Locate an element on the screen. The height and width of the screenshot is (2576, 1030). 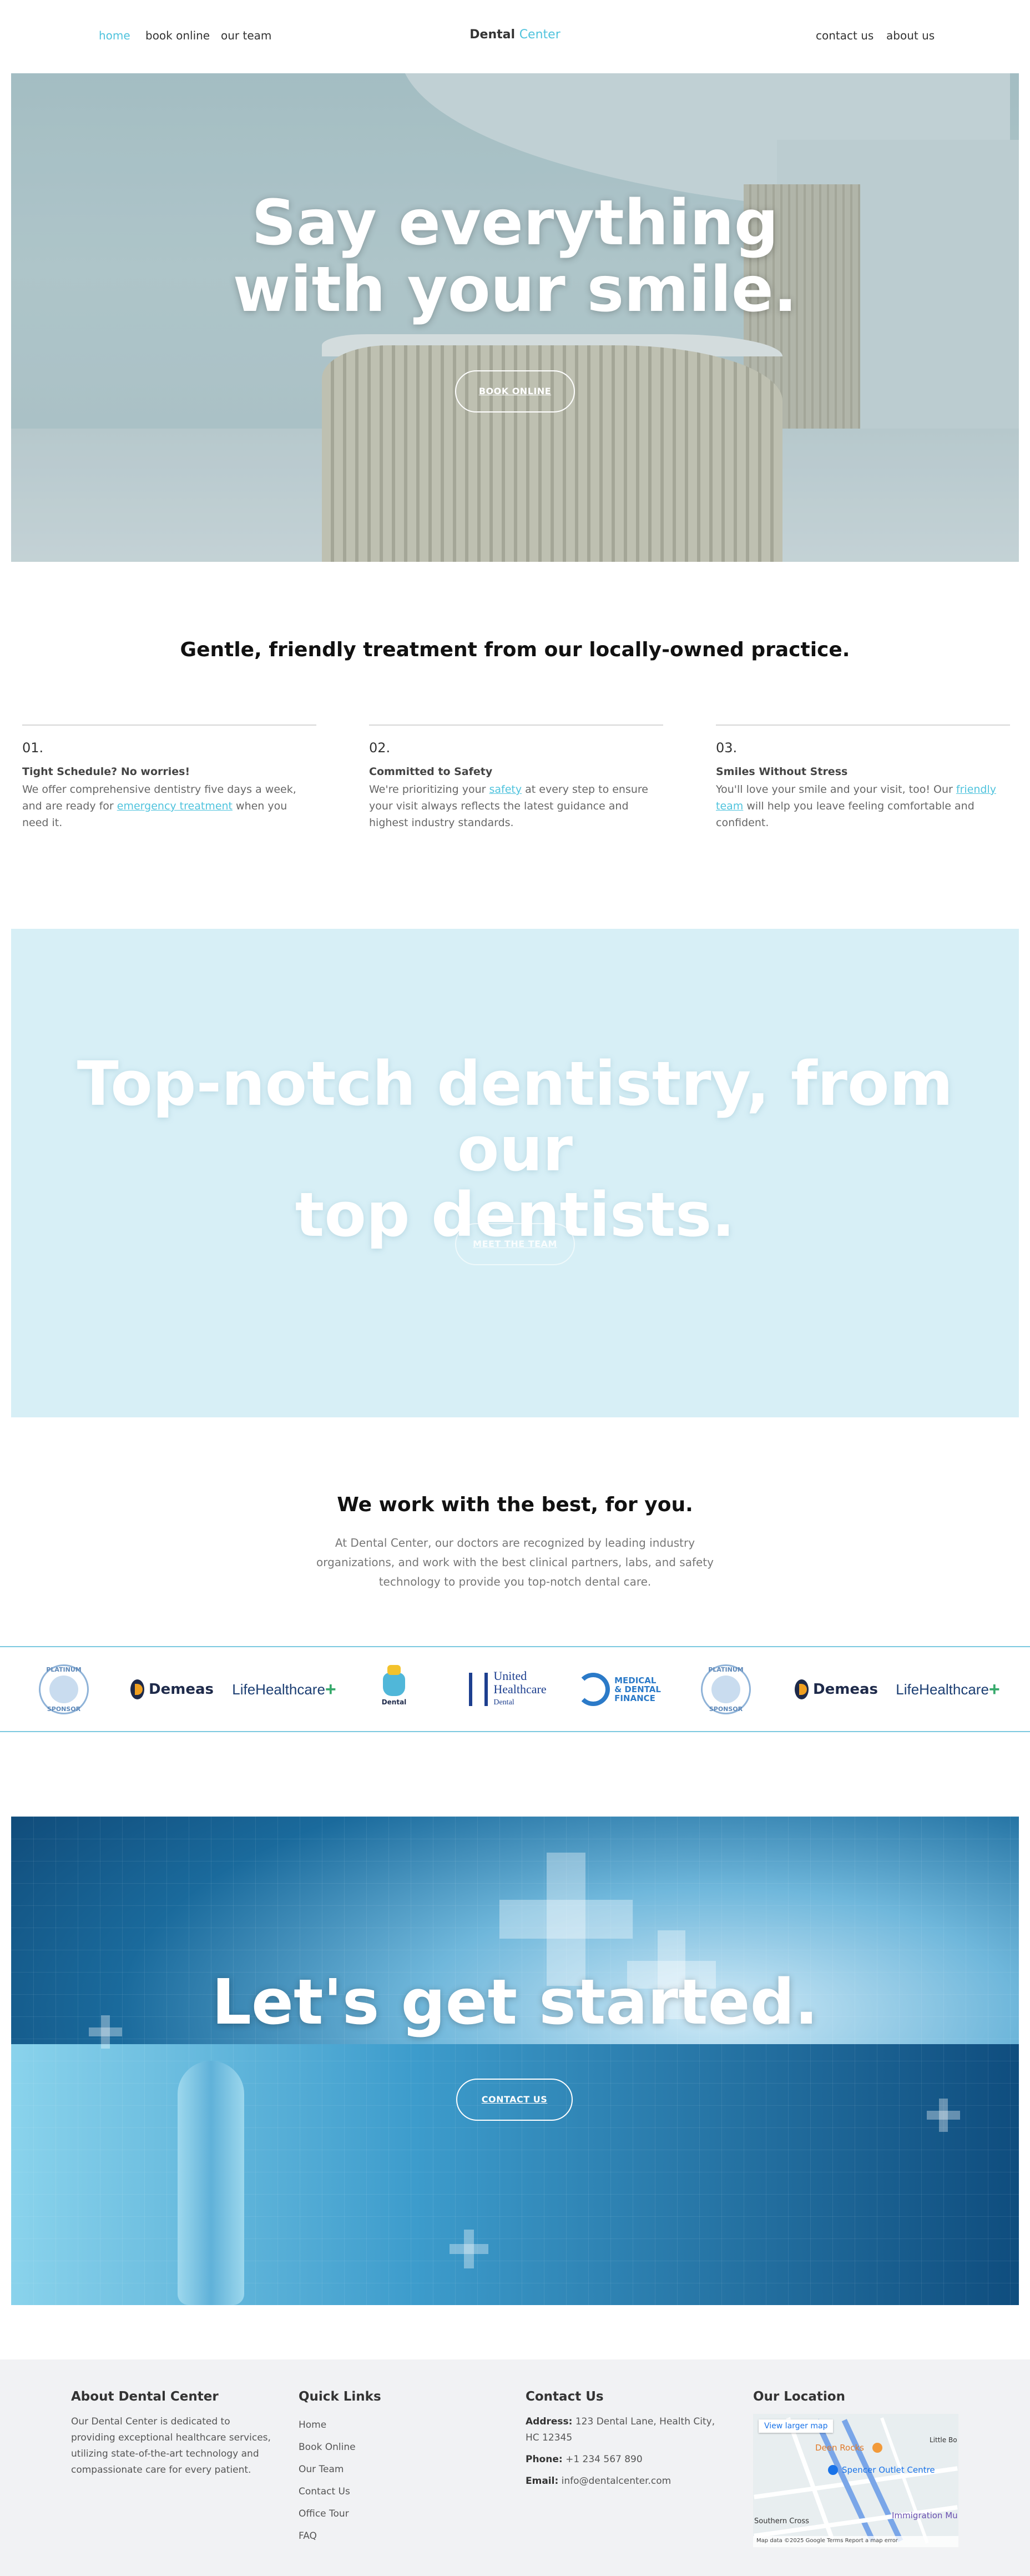
feature-number: 02. is located at coordinates (380, 748).